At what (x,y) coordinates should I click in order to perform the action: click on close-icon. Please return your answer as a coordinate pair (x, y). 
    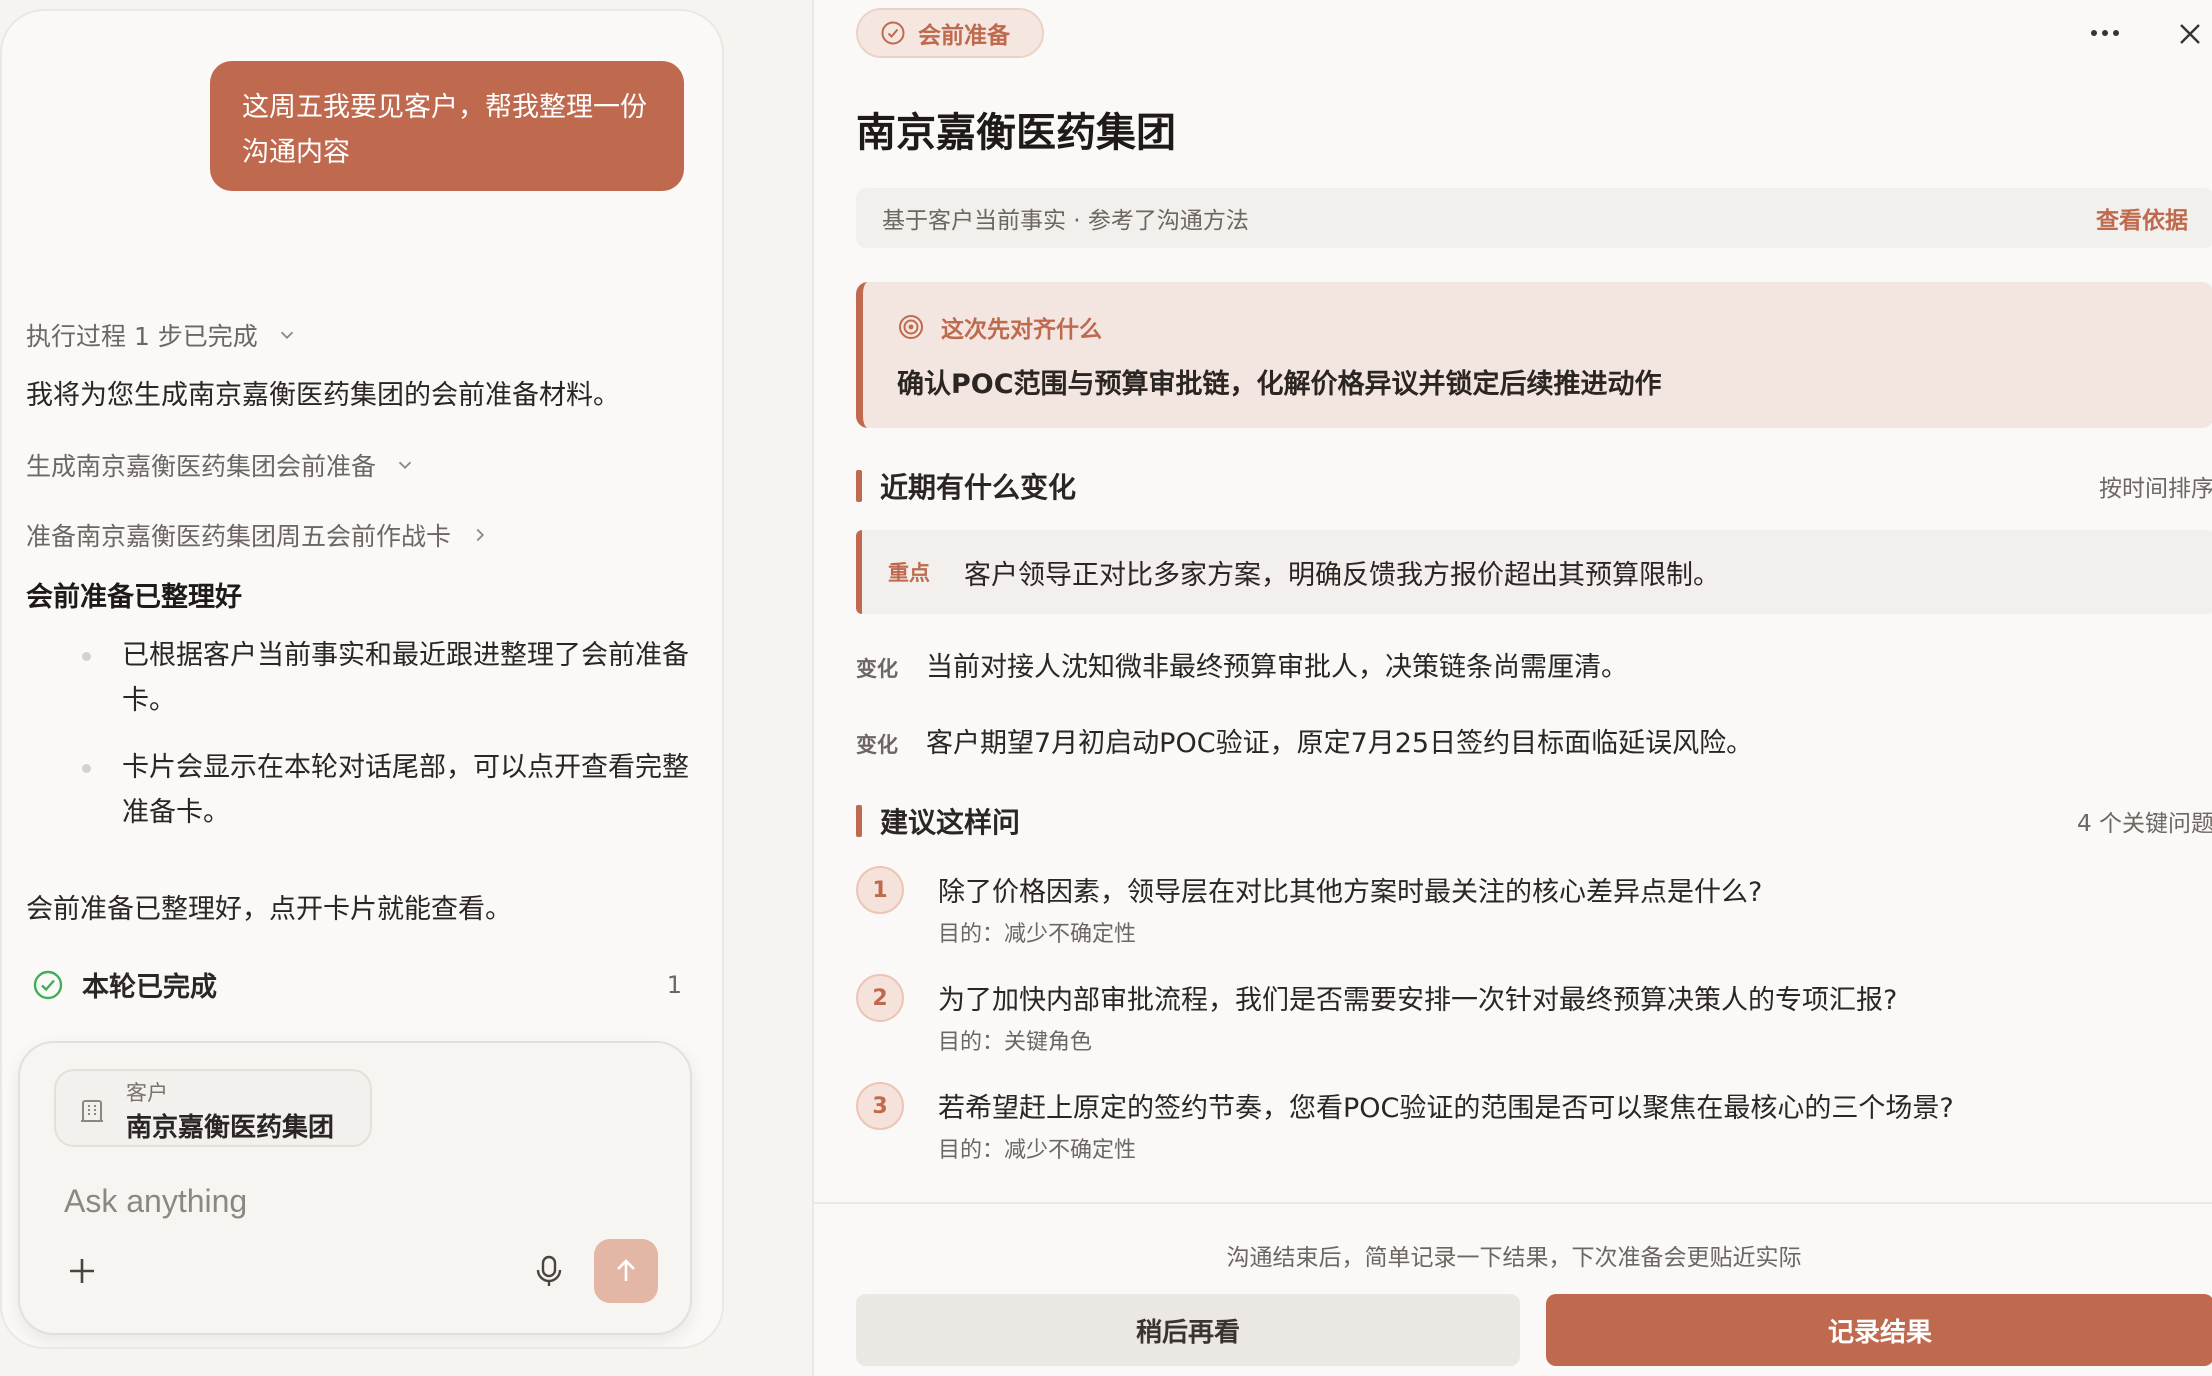
    Looking at the image, I should click on (2190, 34).